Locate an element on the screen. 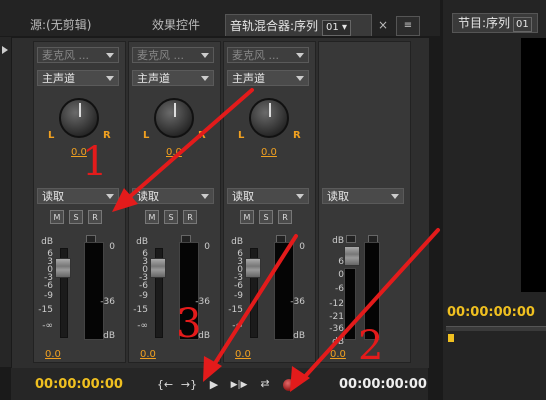 This screenshot has width=546, height=400. annotation-label-2: 2 is located at coordinates (371, 346).